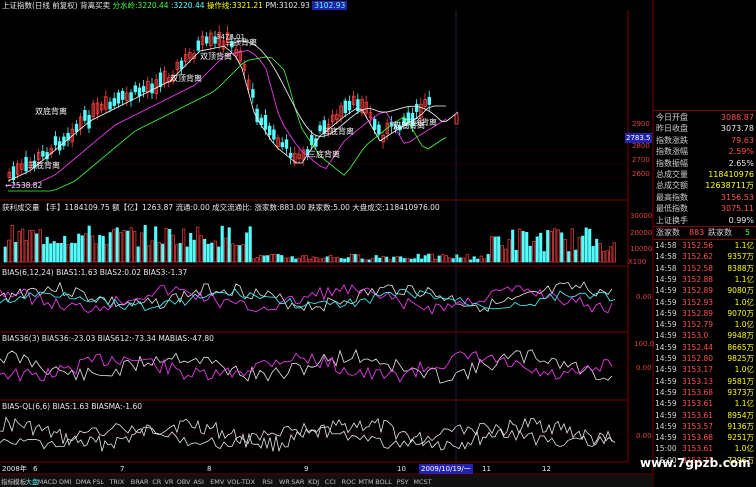 The width and height of the screenshot is (756, 487). I want to click on tick-row: 14:59 3152.79 1.0亿, so click(704, 324).